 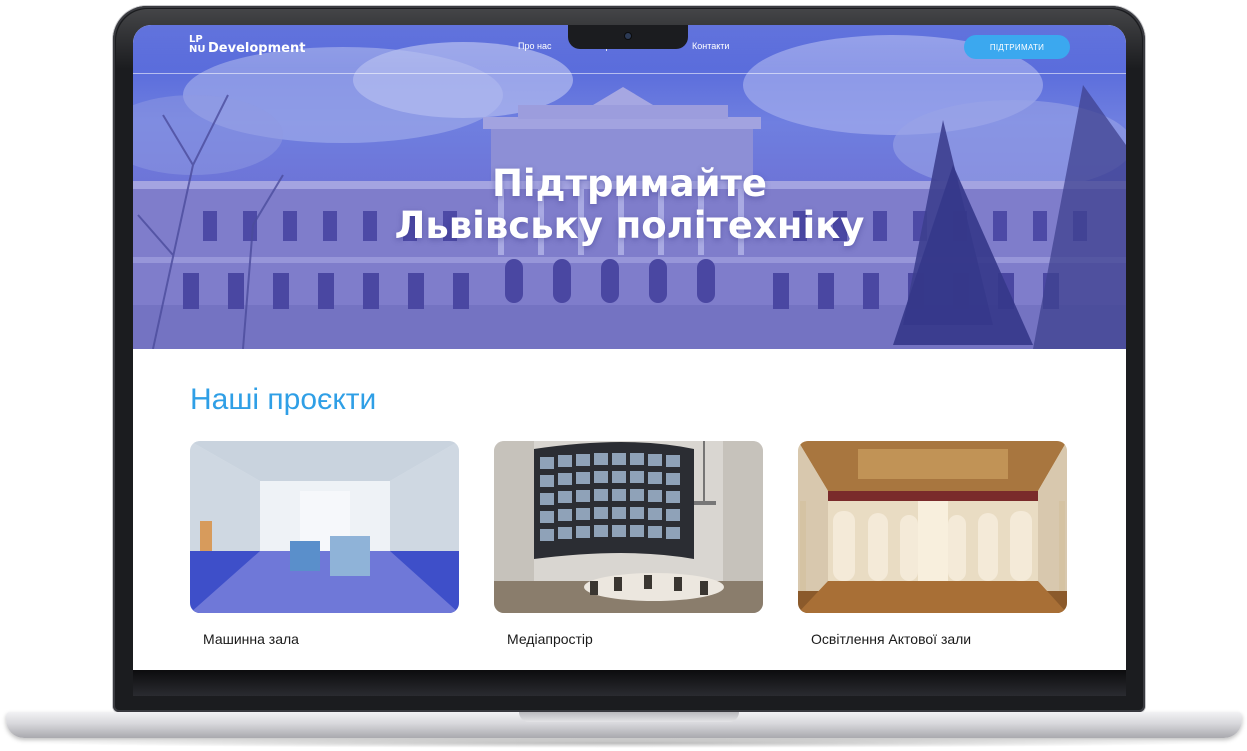 What do you see at coordinates (710, 46) in the screenshot?
I see `nav-link-contacts: Контакти` at bounding box center [710, 46].